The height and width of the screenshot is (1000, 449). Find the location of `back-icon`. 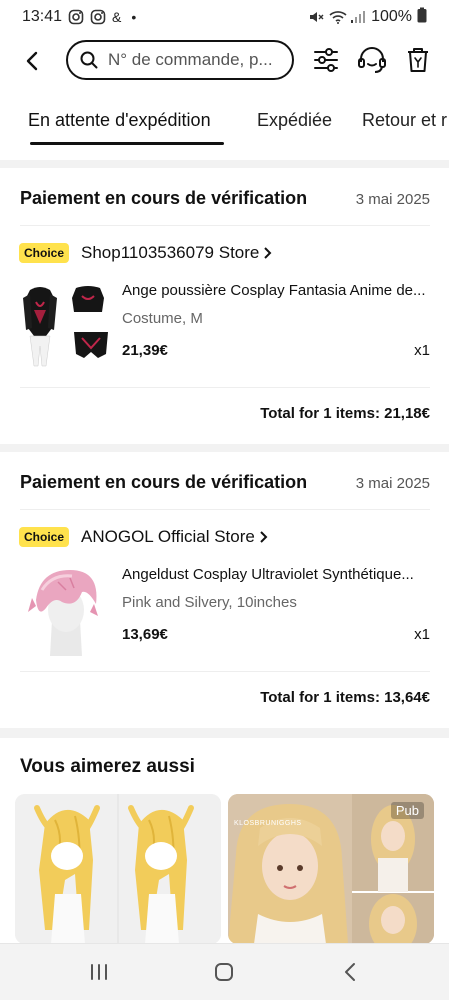

back-icon is located at coordinates (350, 972).